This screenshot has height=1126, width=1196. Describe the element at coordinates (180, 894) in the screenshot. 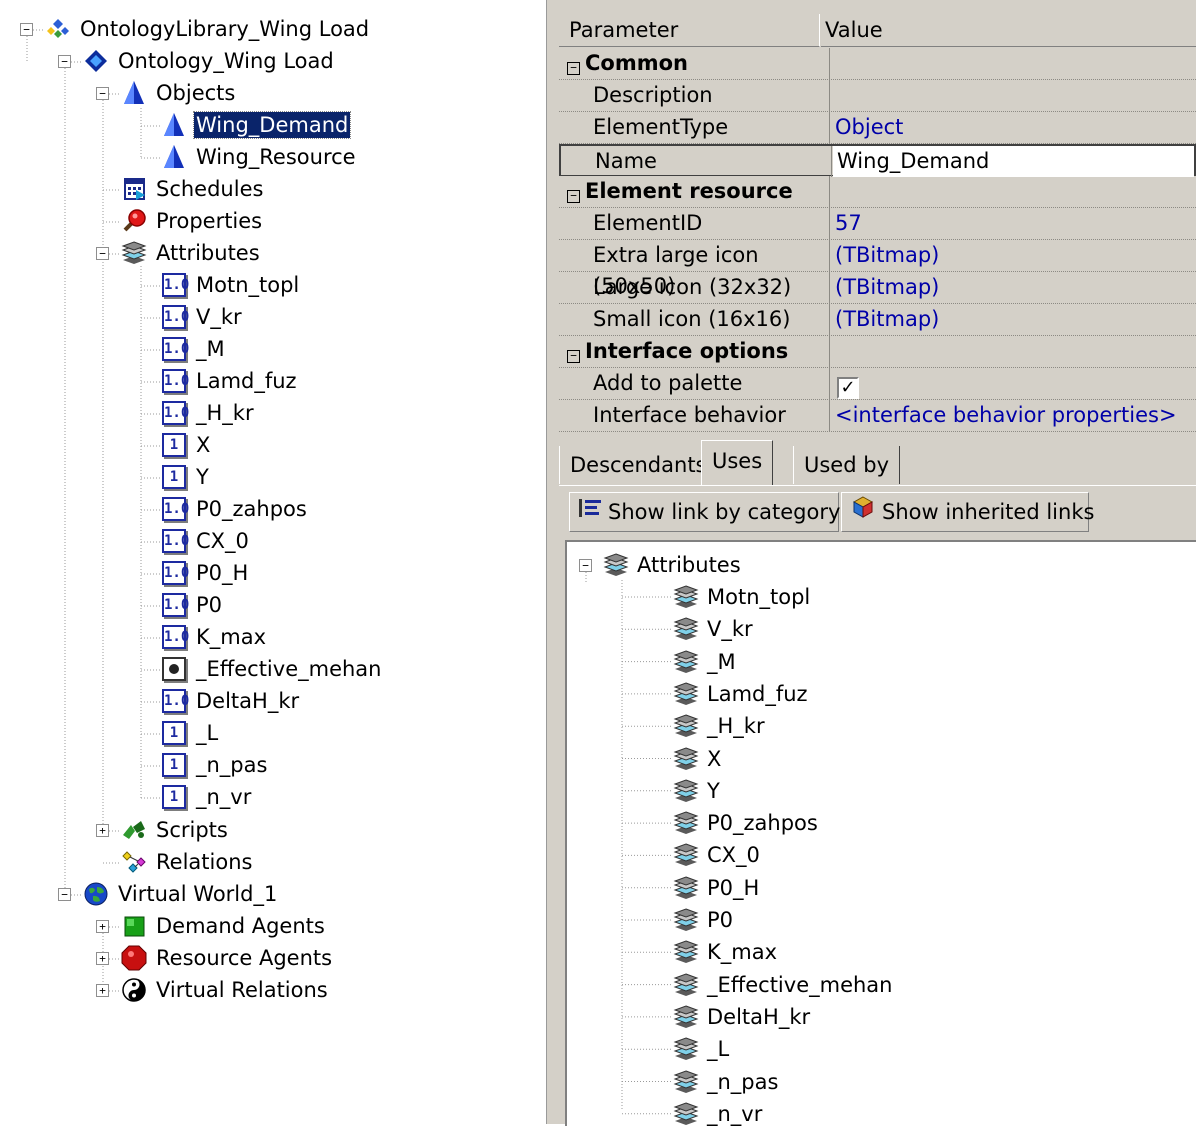

I see `tree-item-virtual-world: Virtual World_1` at that location.